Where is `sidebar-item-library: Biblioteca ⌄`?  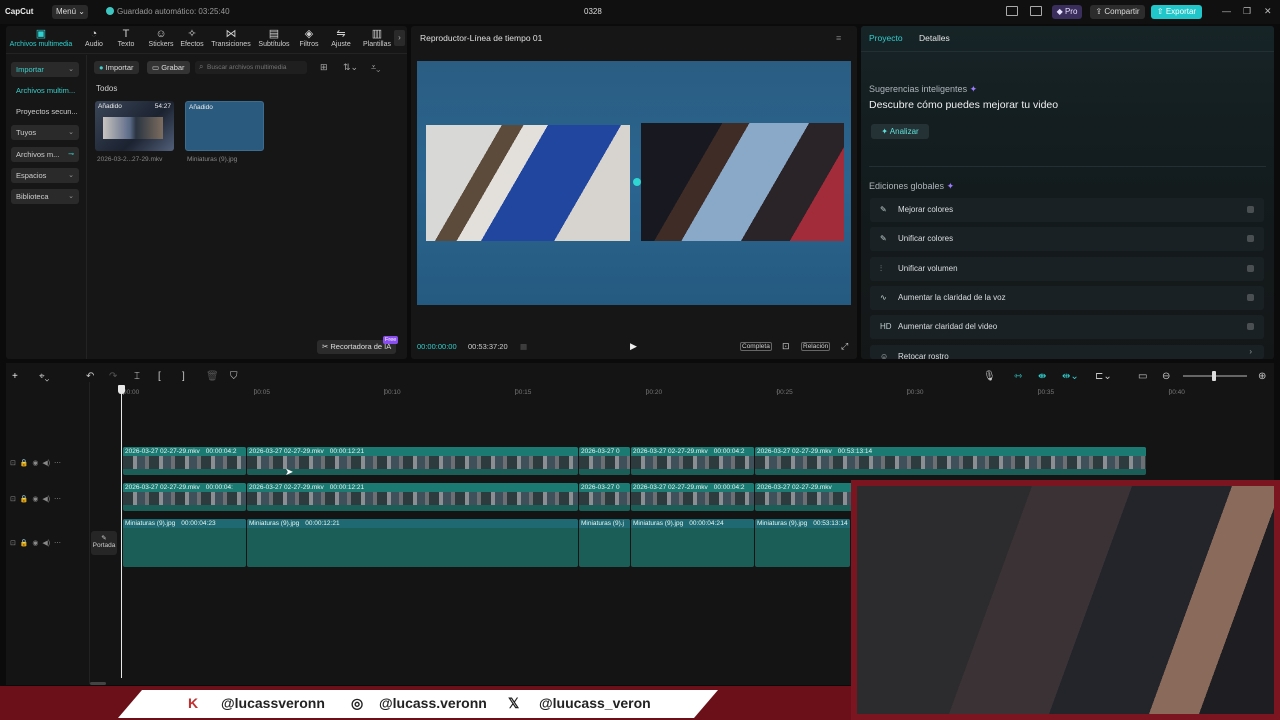 sidebar-item-library: Biblioteca ⌄ is located at coordinates (45, 196).